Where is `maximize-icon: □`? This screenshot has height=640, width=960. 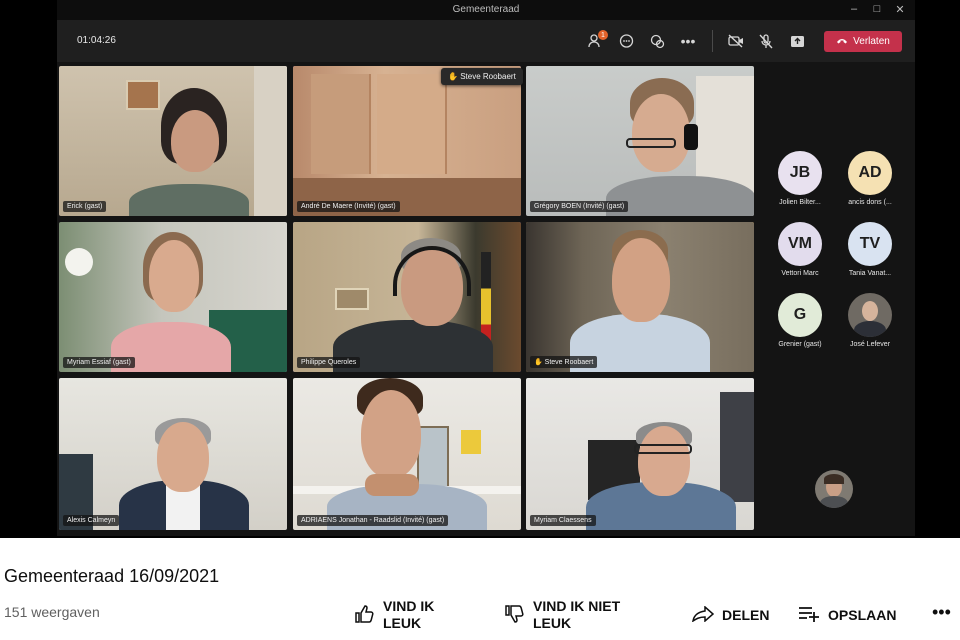 maximize-icon: □ is located at coordinates (877, 9).